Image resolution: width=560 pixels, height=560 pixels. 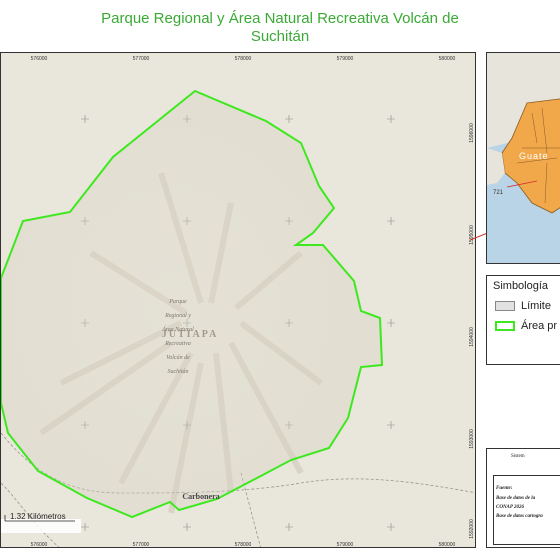 What do you see at coordinates (505, 326) in the screenshot?
I see `legend-swatch-protected-area` at bounding box center [505, 326].